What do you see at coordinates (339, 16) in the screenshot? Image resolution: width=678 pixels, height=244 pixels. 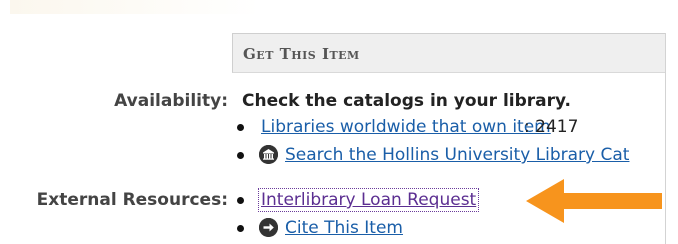 I see `top-band` at bounding box center [339, 16].